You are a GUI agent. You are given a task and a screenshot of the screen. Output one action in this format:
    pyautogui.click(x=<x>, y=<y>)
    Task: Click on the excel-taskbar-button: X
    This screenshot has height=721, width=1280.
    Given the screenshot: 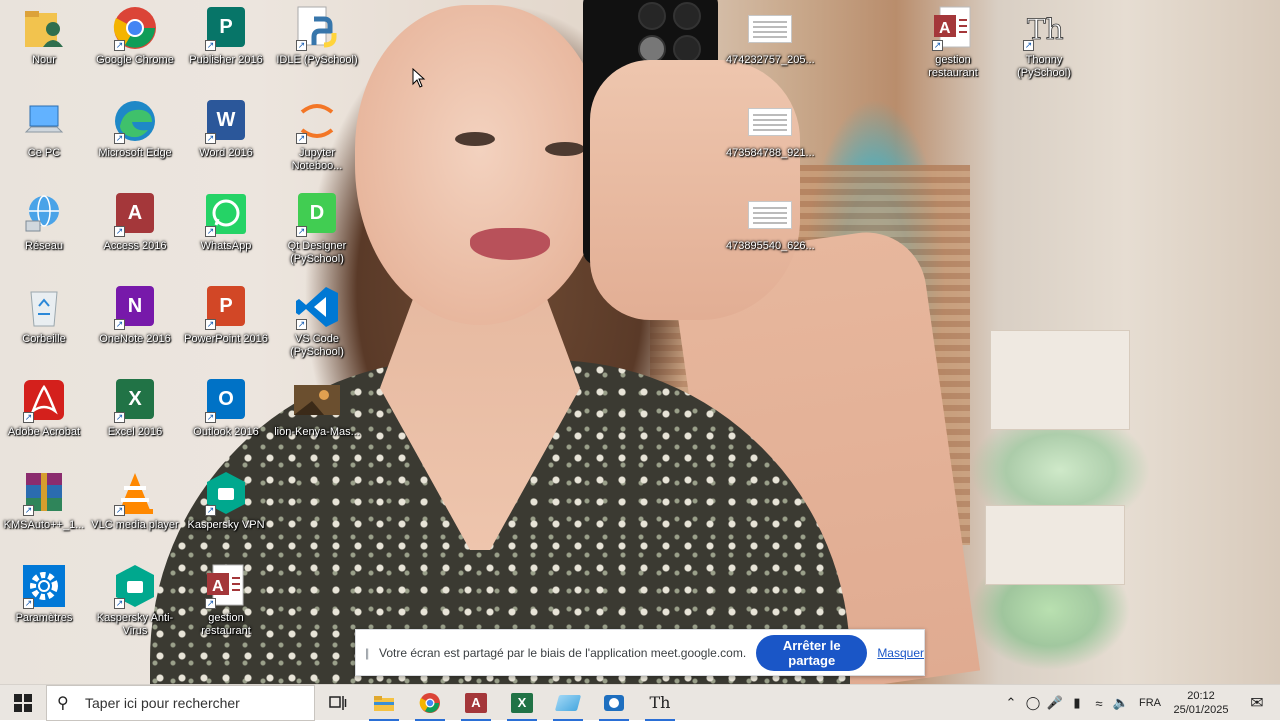 What is the action you would take?
    pyautogui.click(x=522, y=703)
    